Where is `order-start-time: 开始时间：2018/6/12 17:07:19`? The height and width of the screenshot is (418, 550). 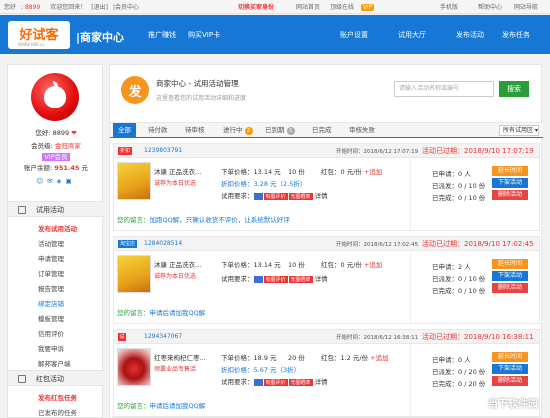
order-start-time: 开始时间：2018/6/12 17:07:19 is located at coordinates (377, 152).